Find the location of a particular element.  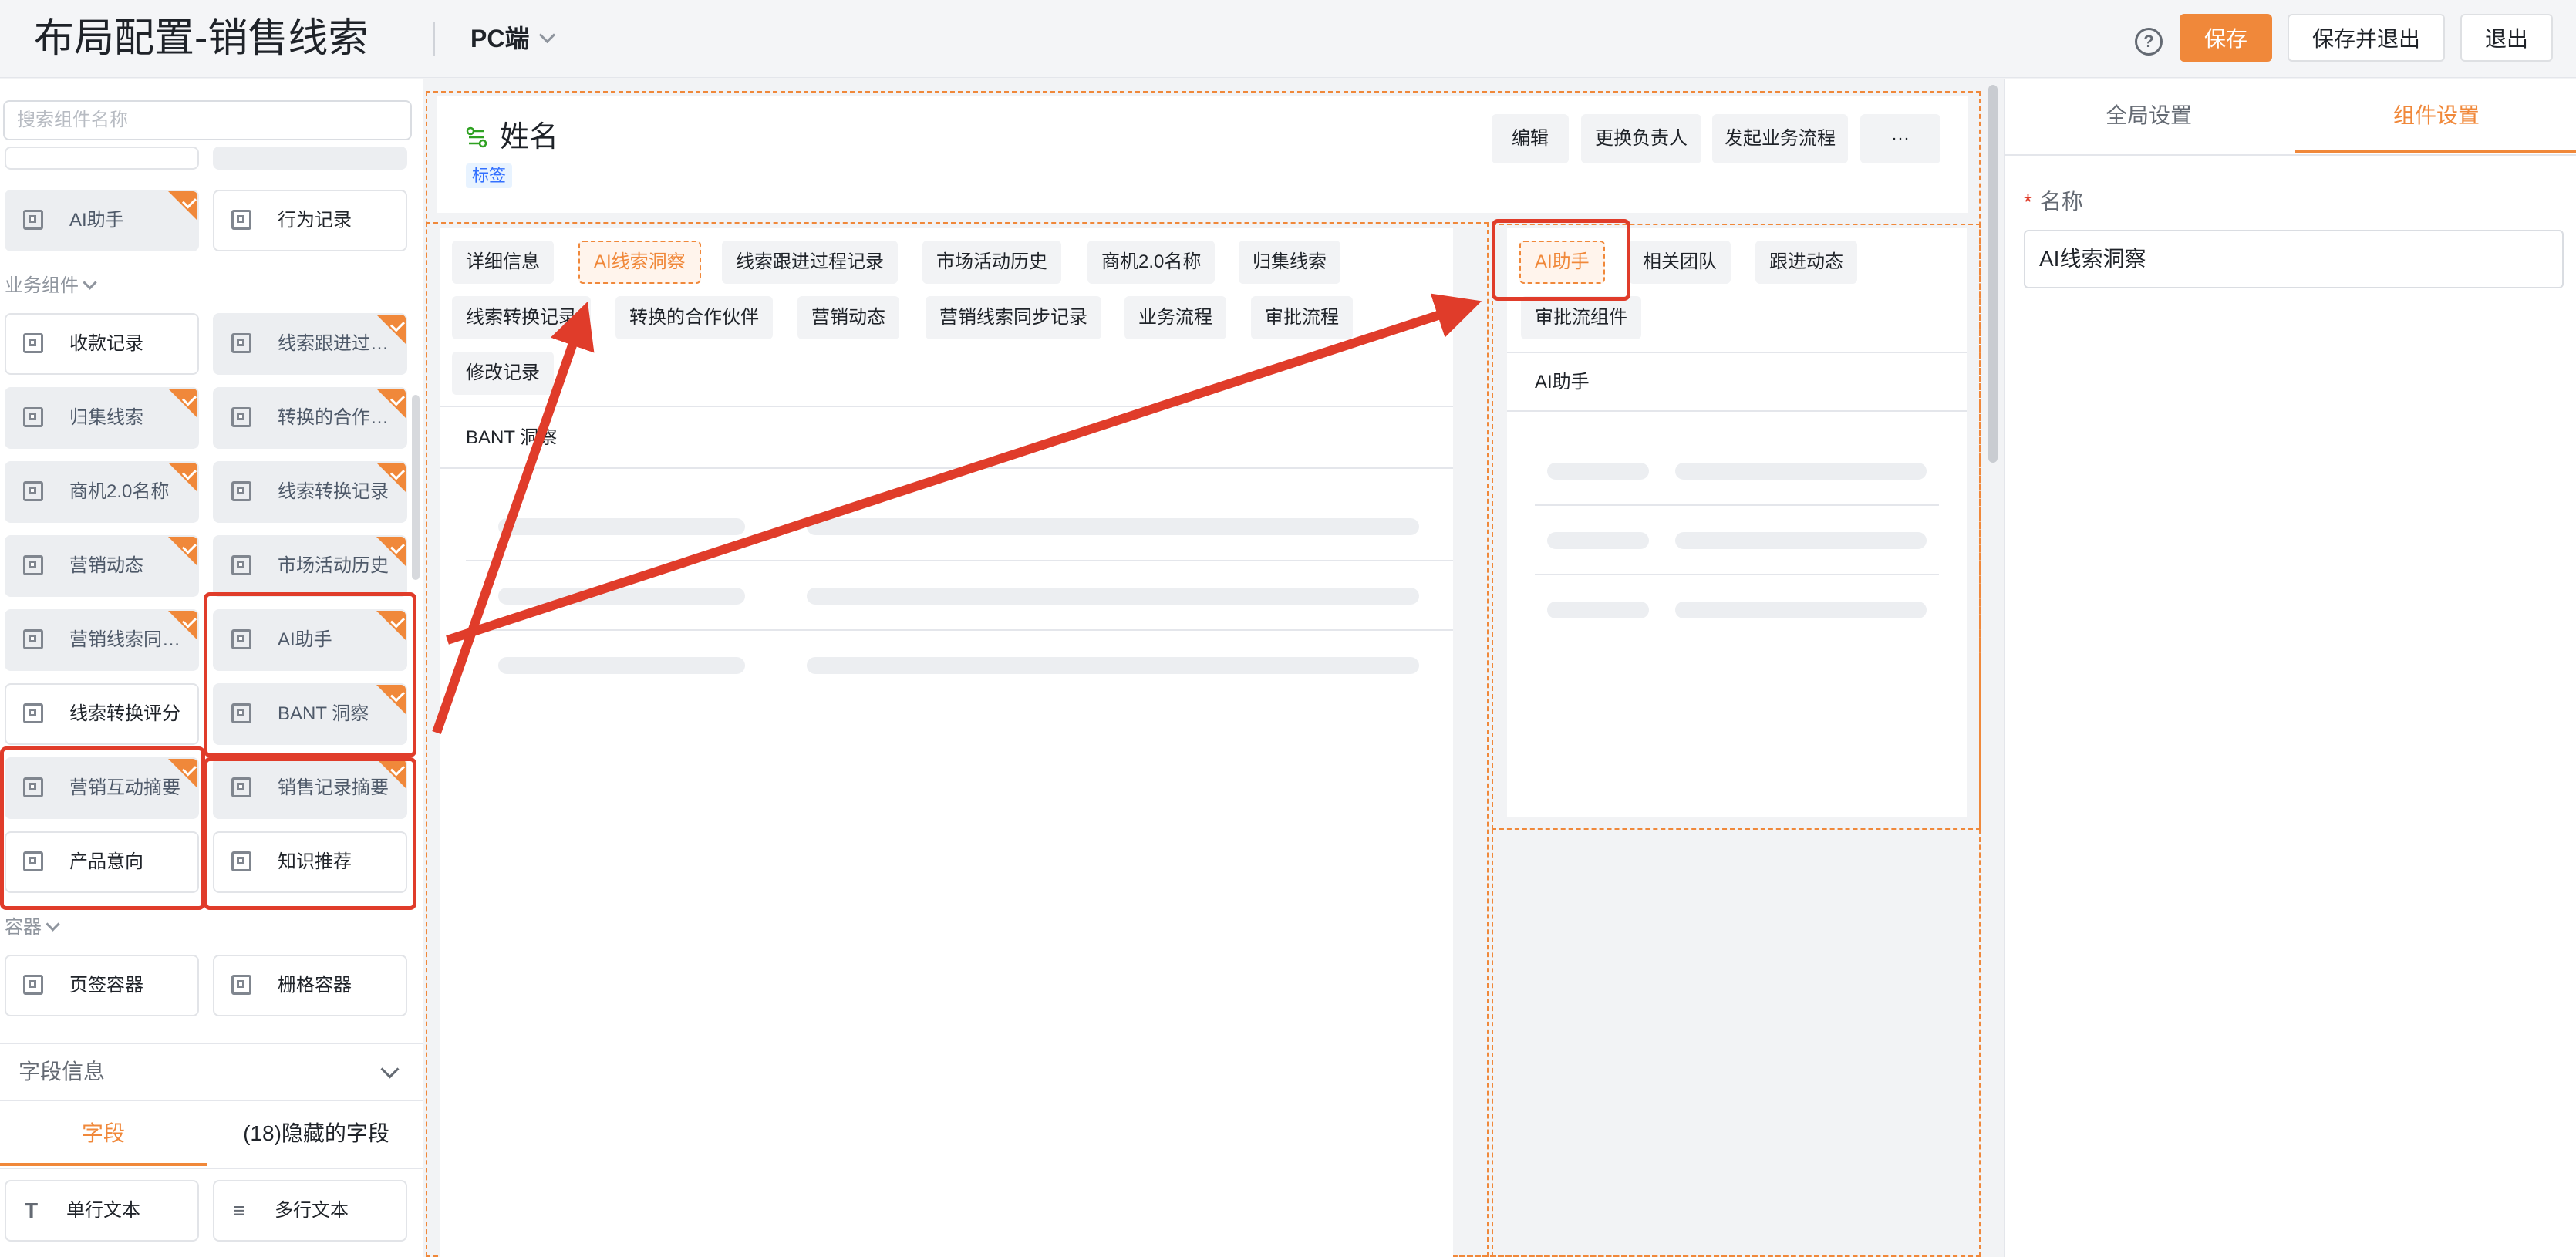

group-containers: 容器 is located at coordinates (32, 926).